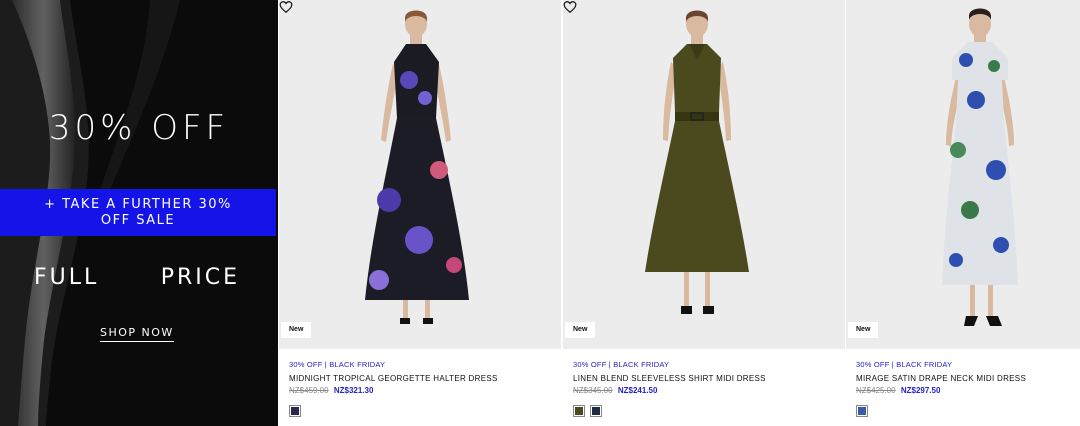 The image size is (1080, 426). What do you see at coordinates (593, 390) in the screenshot?
I see `price-original: NZ$345.00` at bounding box center [593, 390].